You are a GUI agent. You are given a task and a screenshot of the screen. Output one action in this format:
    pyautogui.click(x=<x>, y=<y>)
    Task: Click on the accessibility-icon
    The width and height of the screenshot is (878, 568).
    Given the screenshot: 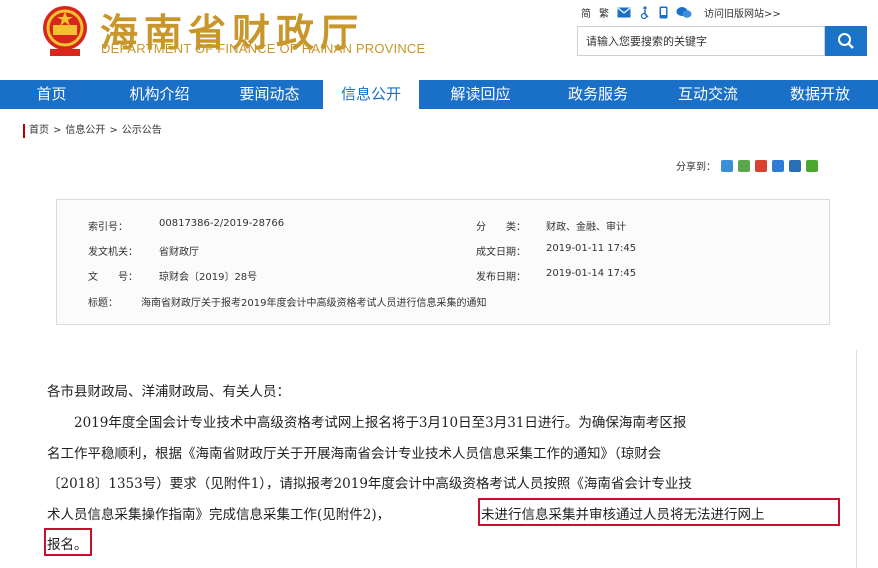 What is the action you would take?
    pyautogui.click(x=645, y=12)
    